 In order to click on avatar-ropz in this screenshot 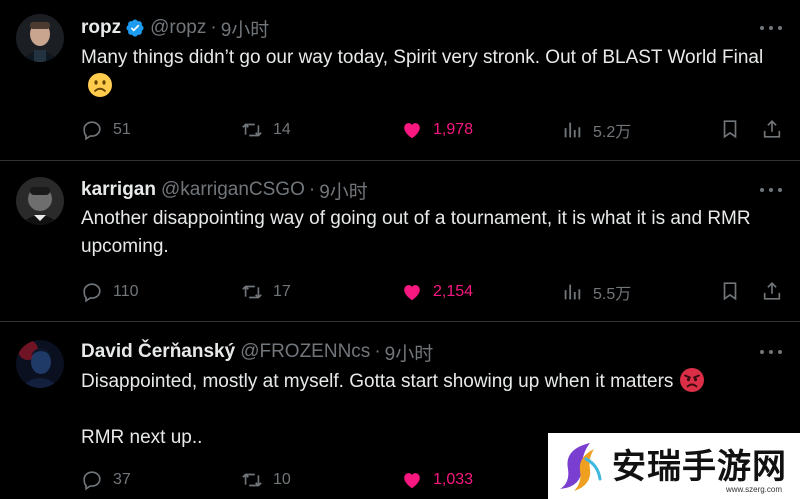, I will do `click(40, 38)`.